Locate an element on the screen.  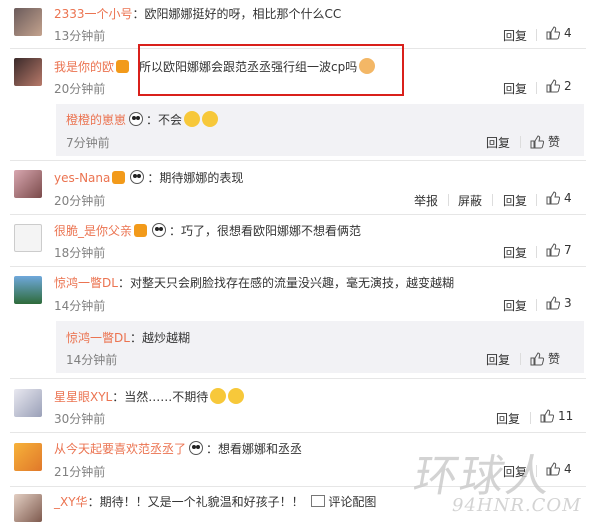
image-attachment-label: 评论配图 is located at coordinates (352, 502).